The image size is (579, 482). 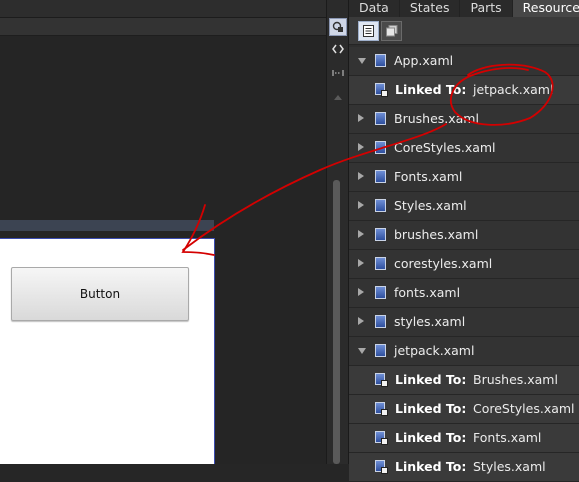 I want to click on tab-resources: Resources, so click(x=545, y=8).